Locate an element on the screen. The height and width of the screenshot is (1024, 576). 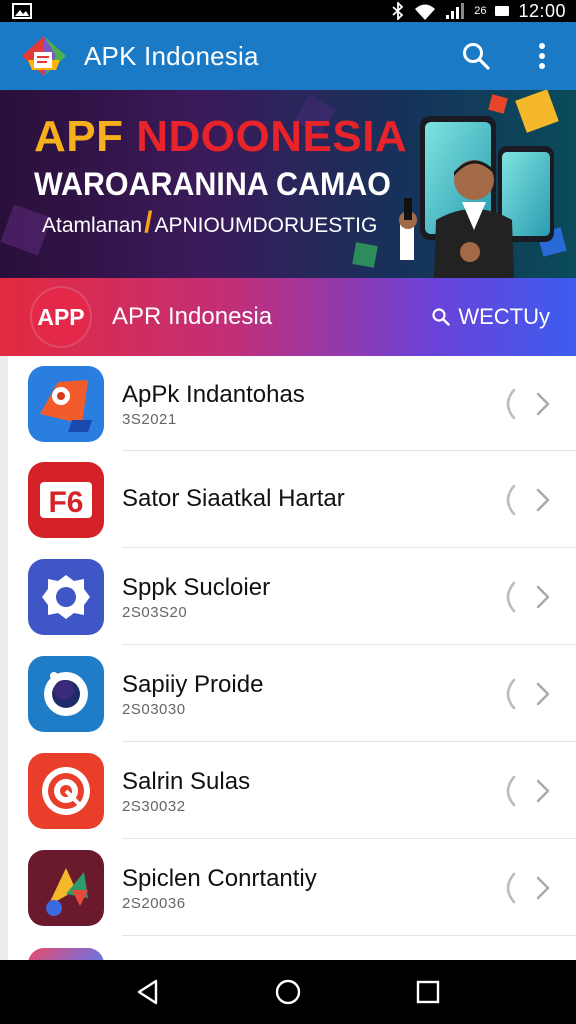
status-bar: 26 12:00 is located at coordinates (288, 11).